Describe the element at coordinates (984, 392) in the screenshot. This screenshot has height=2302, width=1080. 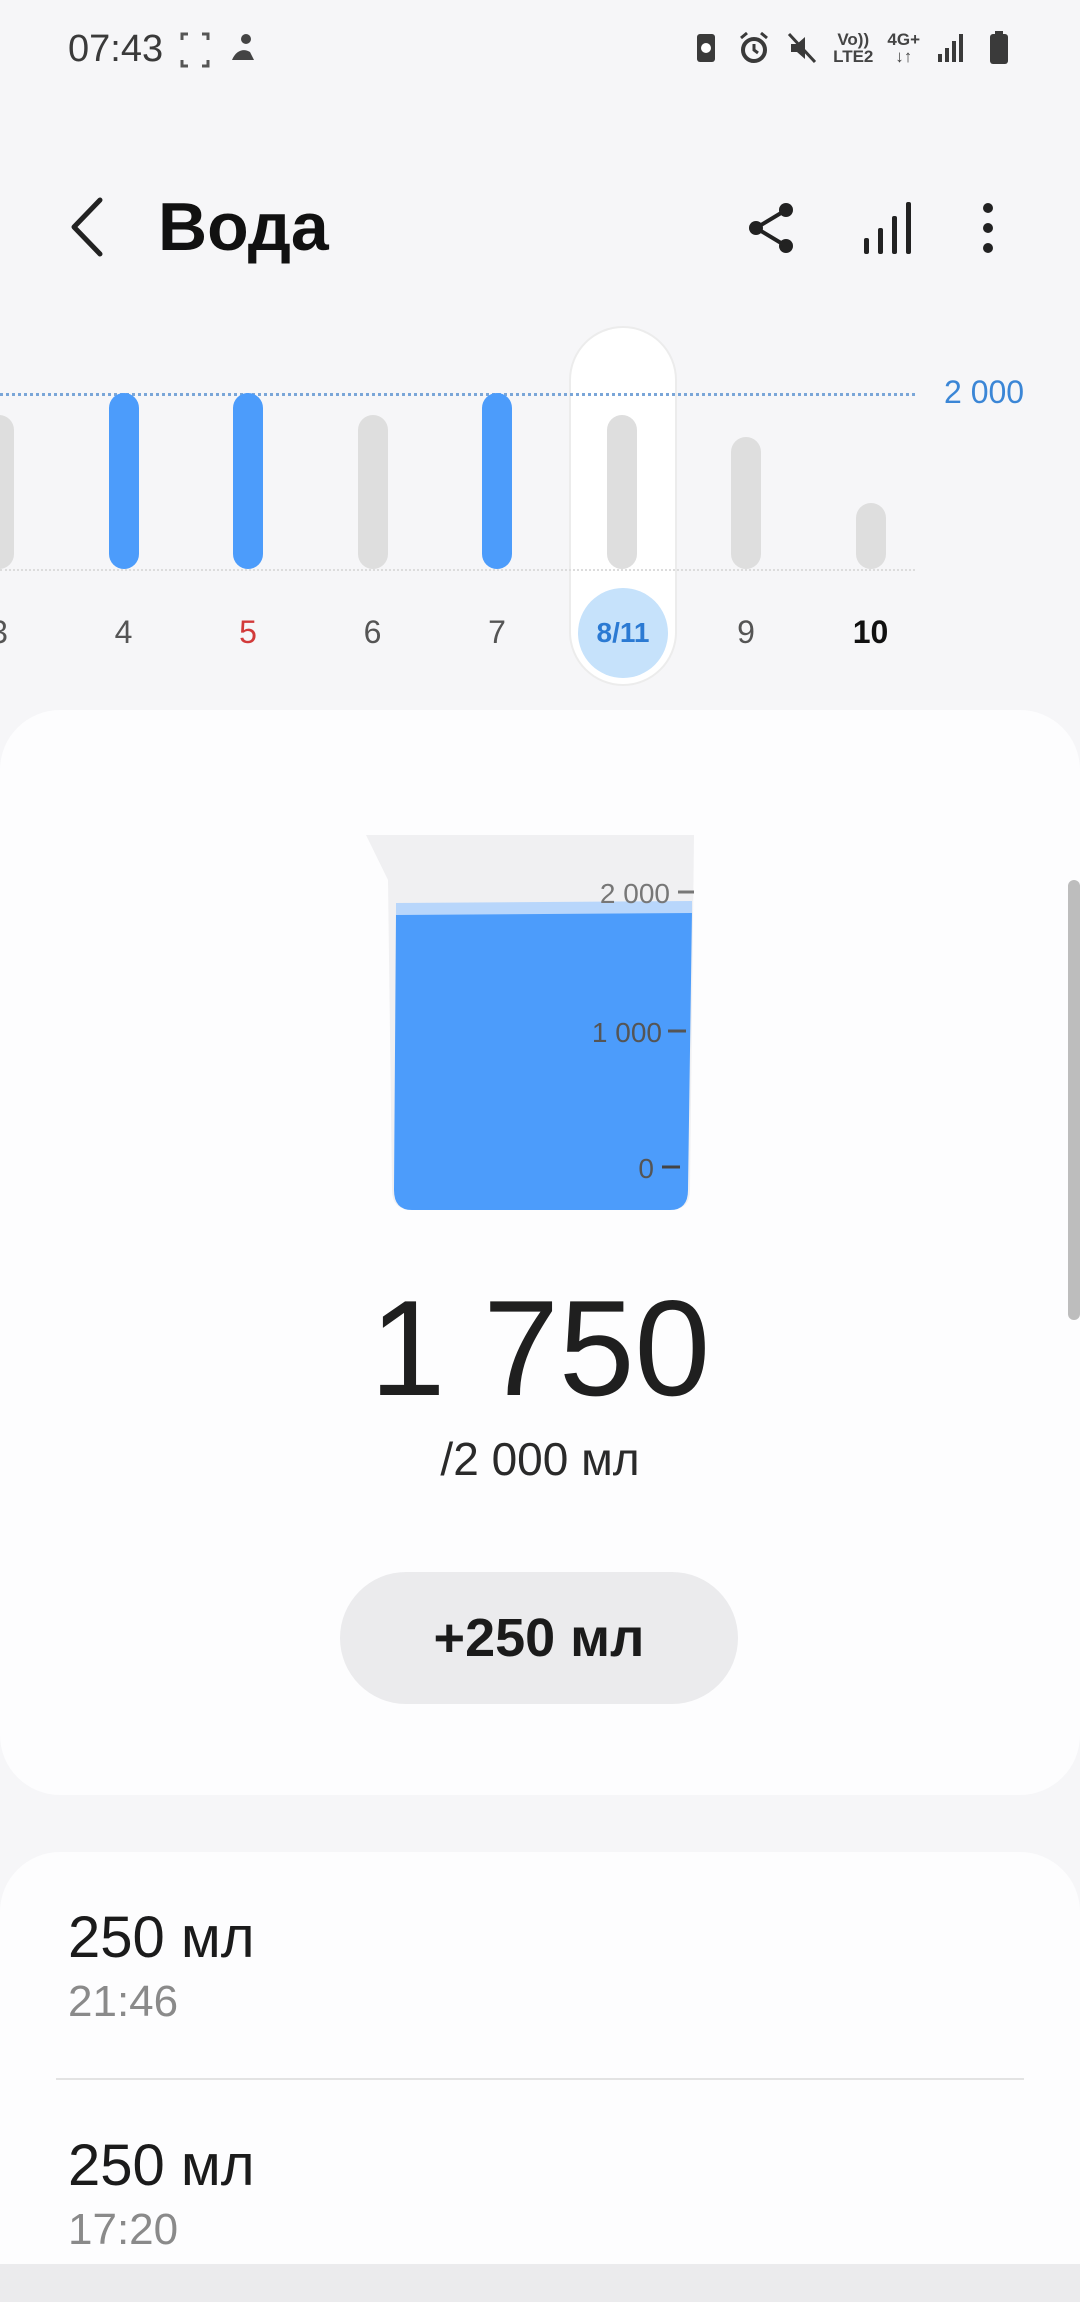
I see `goal-label: 2 000` at that location.